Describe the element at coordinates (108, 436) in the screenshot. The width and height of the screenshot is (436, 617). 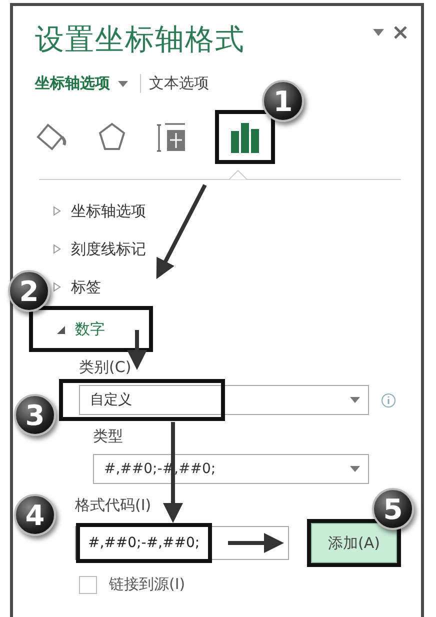
I see `field-label: 类型` at that location.